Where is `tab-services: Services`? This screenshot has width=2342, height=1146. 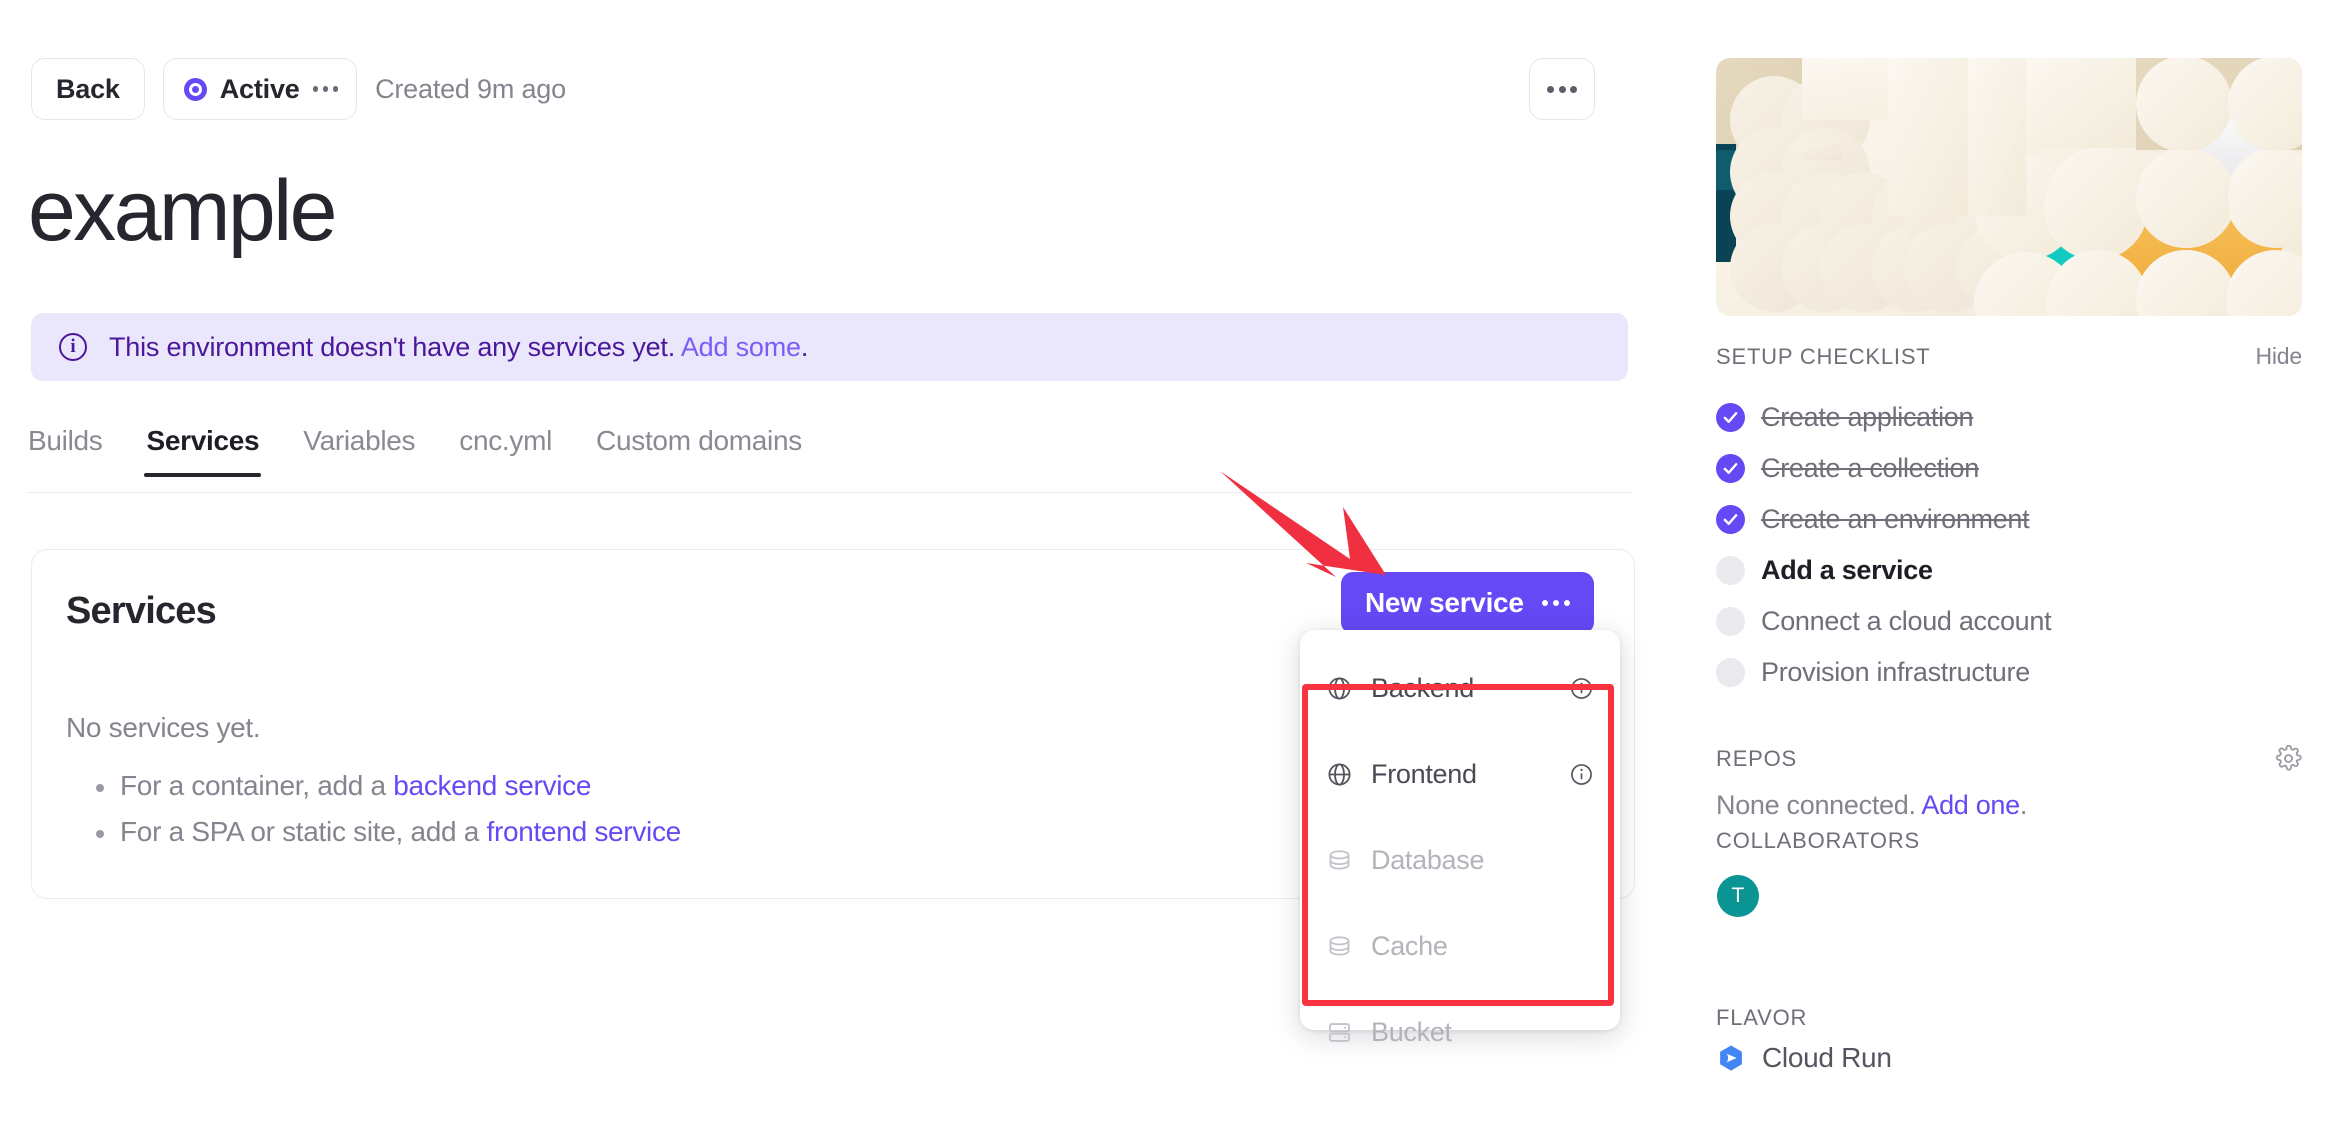
tab-services: Services is located at coordinates (203, 451).